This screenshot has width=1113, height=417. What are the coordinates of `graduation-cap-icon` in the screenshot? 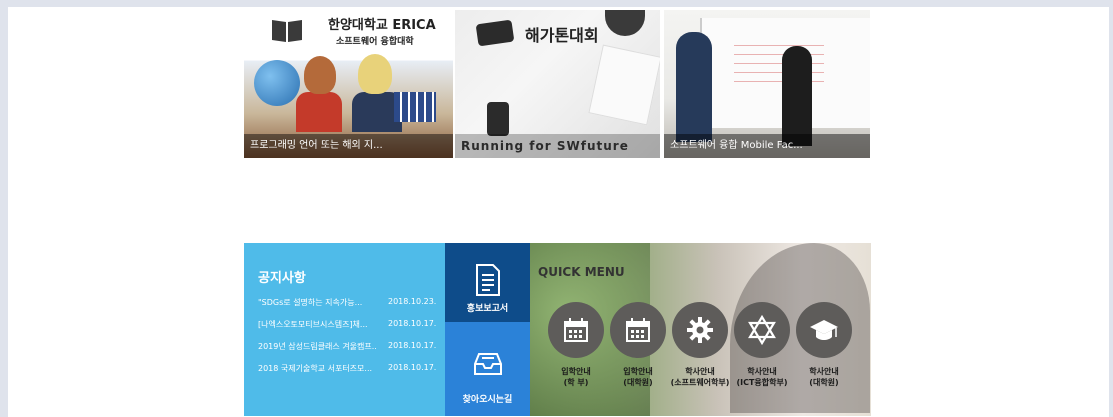 It's located at (824, 330).